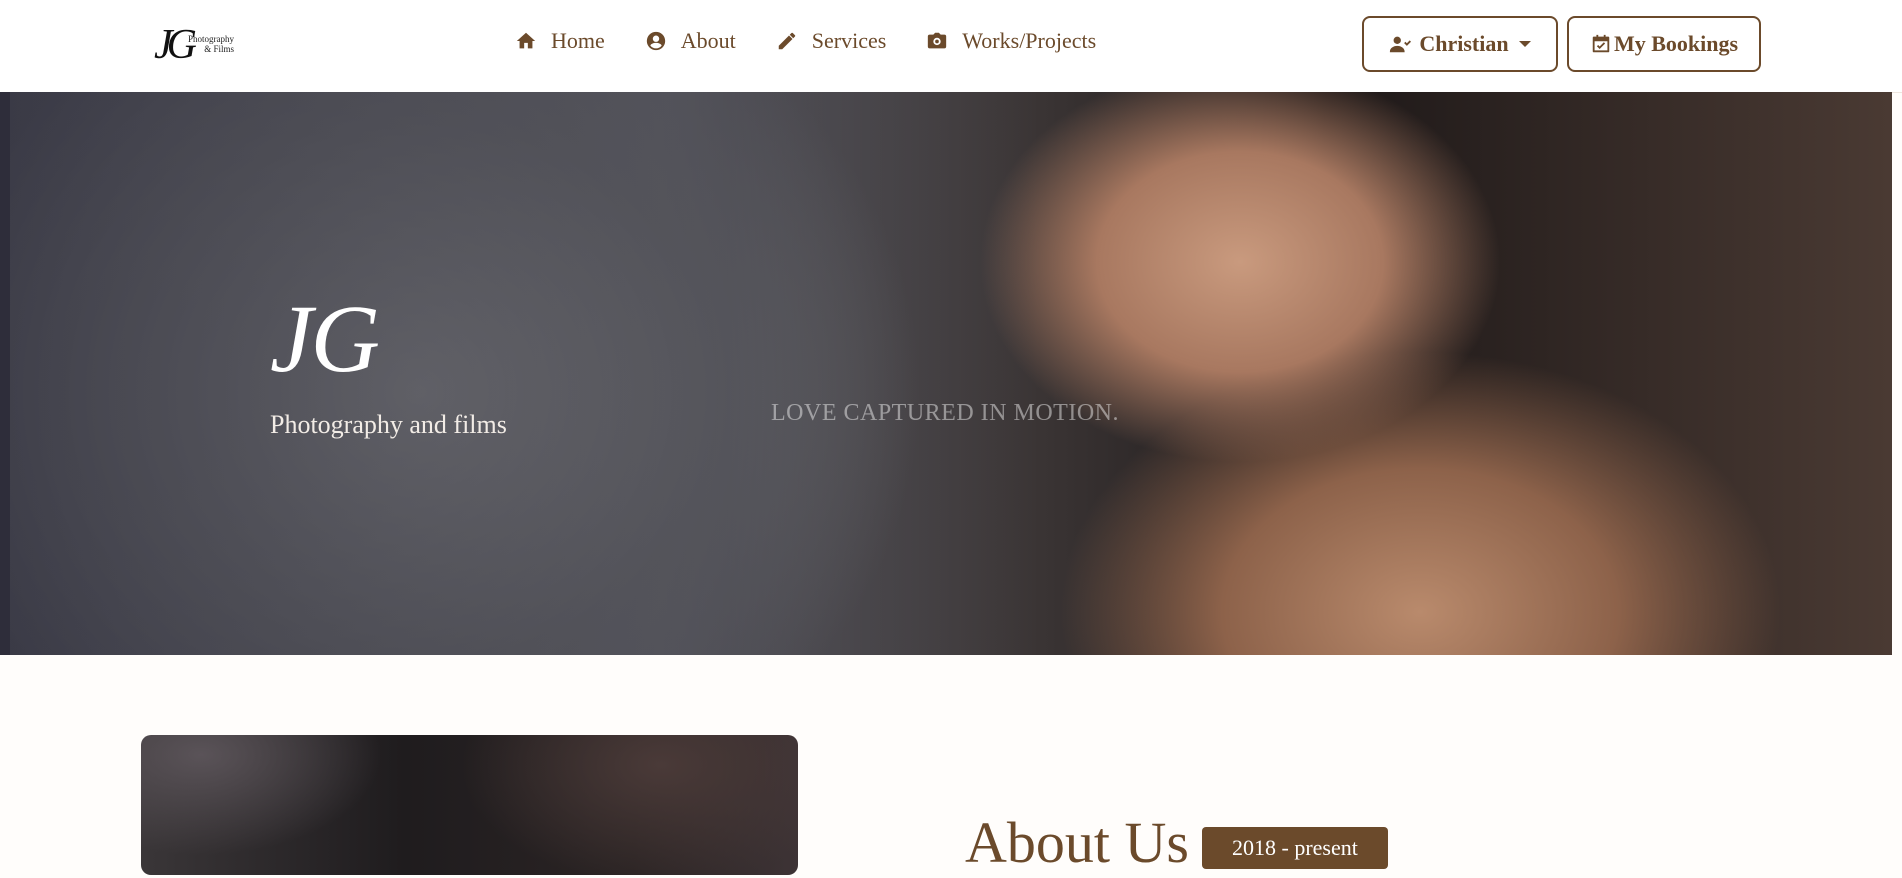  Describe the element at coordinates (1401, 44) in the screenshot. I see `user-check-icon` at that location.